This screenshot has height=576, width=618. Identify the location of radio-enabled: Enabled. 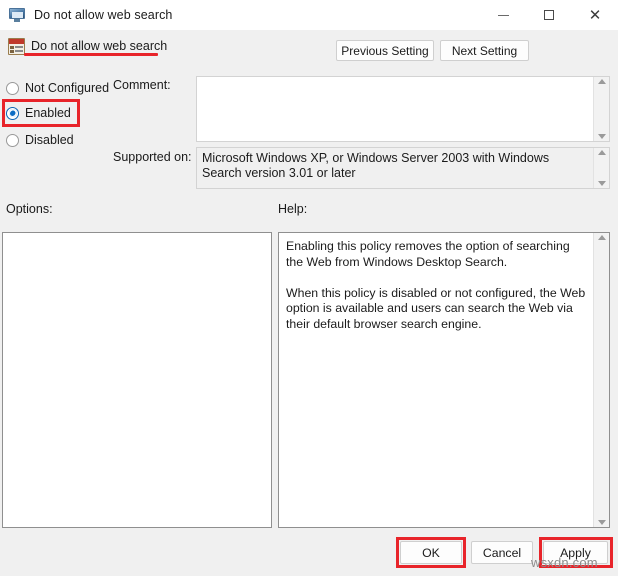
(38, 113).